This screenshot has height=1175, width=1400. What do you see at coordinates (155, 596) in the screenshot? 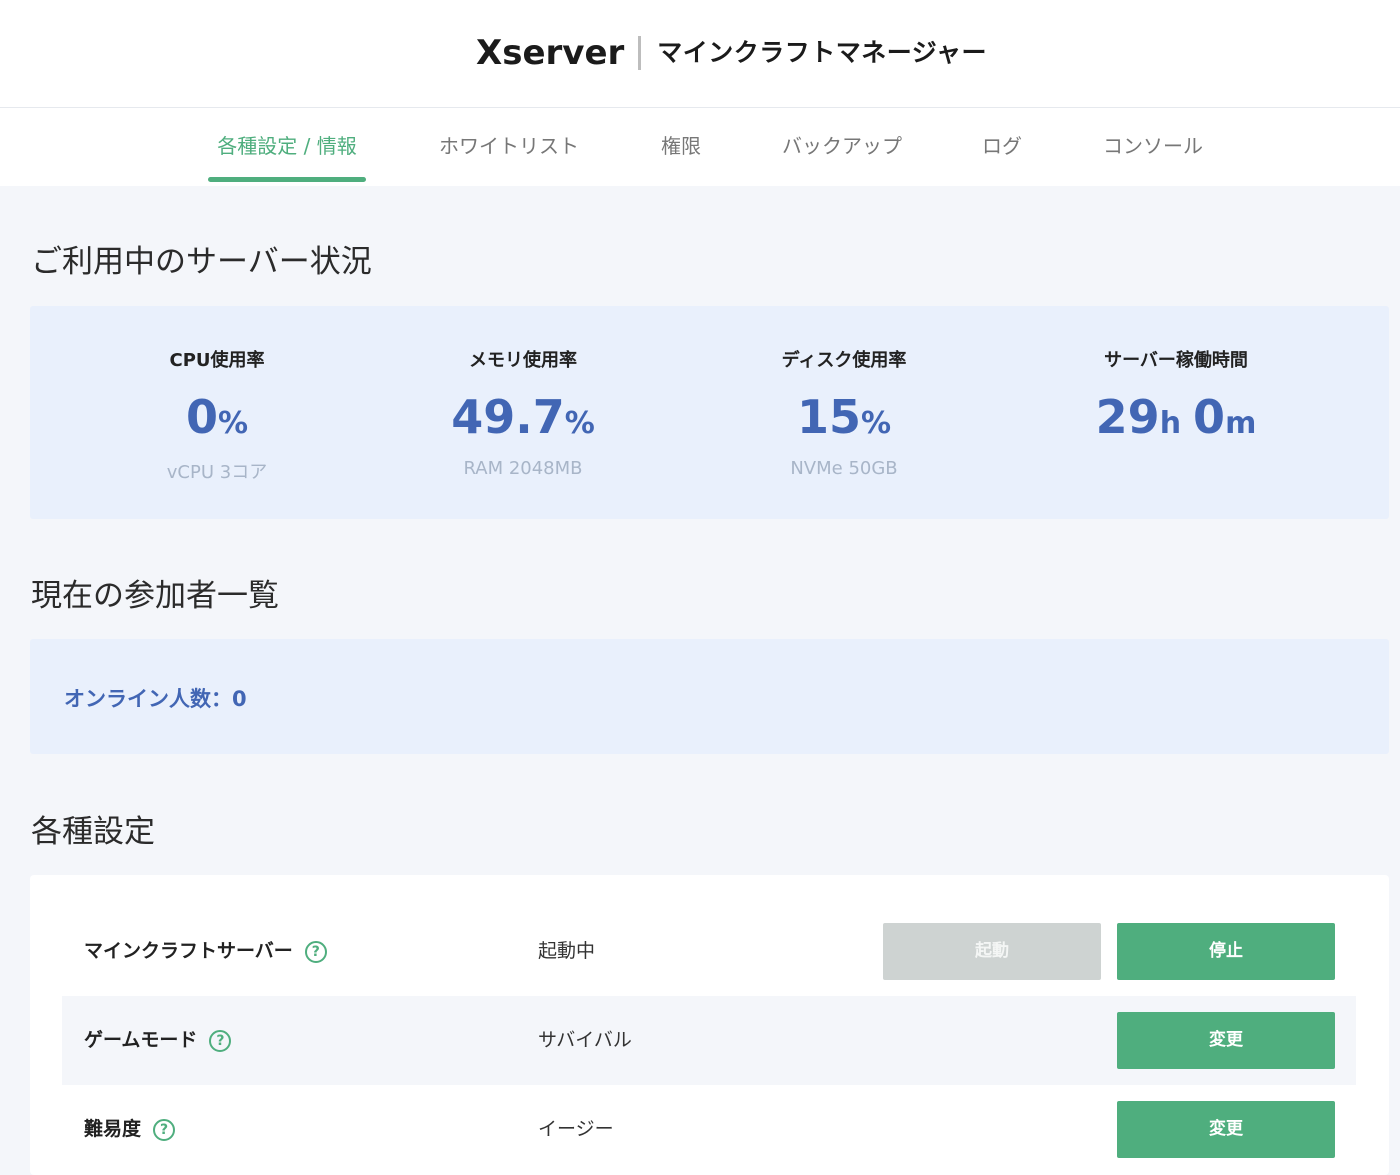
I see `participants-title: 現在の参加者一覧` at bounding box center [155, 596].